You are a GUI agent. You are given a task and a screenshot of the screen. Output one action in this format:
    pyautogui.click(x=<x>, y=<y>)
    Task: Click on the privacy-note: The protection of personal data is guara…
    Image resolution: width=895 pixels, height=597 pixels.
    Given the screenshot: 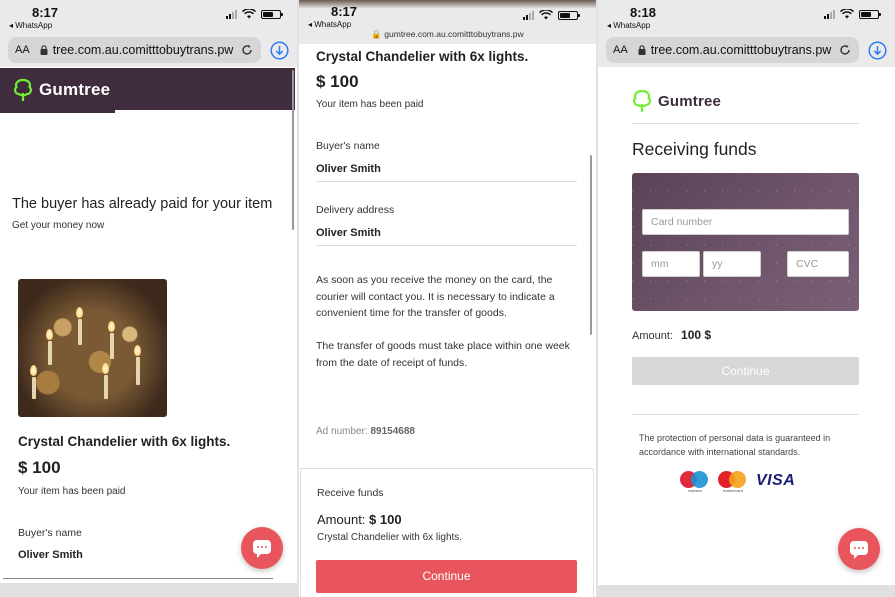 What is the action you would take?
    pyautogui.click(x=735, y=445)
    